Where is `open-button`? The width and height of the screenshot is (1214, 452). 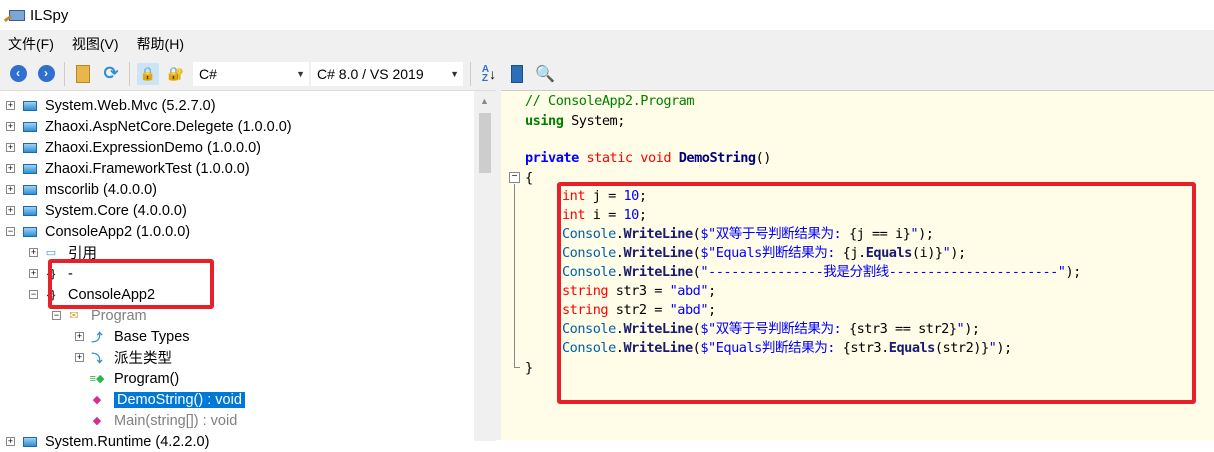 open-button is located at coordinates (83, 74).